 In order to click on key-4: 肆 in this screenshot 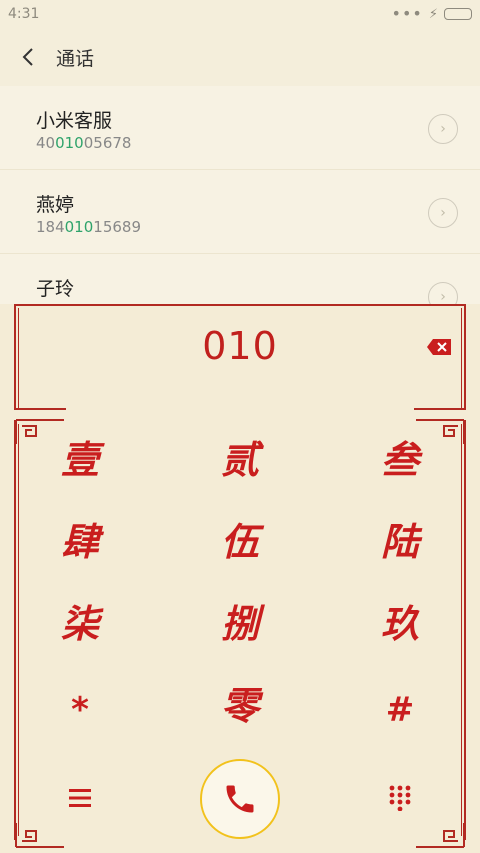, I will do `click(80, 538)`.